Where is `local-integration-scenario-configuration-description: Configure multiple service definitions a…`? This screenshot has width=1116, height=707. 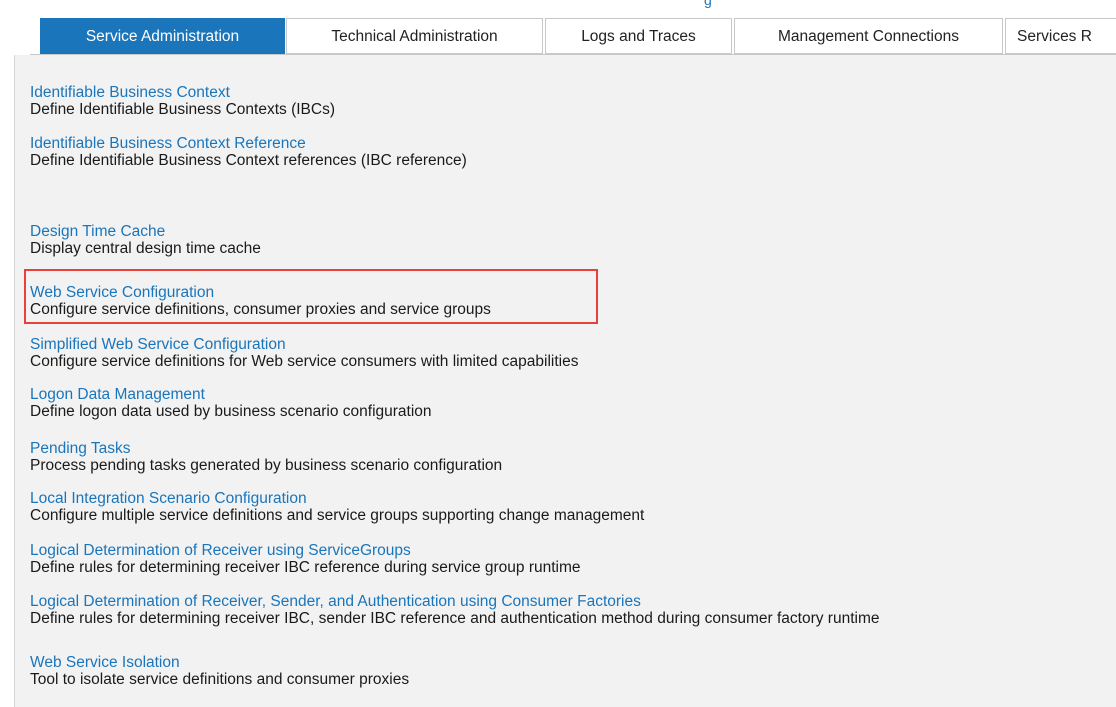
local-integration-scenario-configuration-description: Configure multiple service definitions a… is located at coordinates (337, 515).